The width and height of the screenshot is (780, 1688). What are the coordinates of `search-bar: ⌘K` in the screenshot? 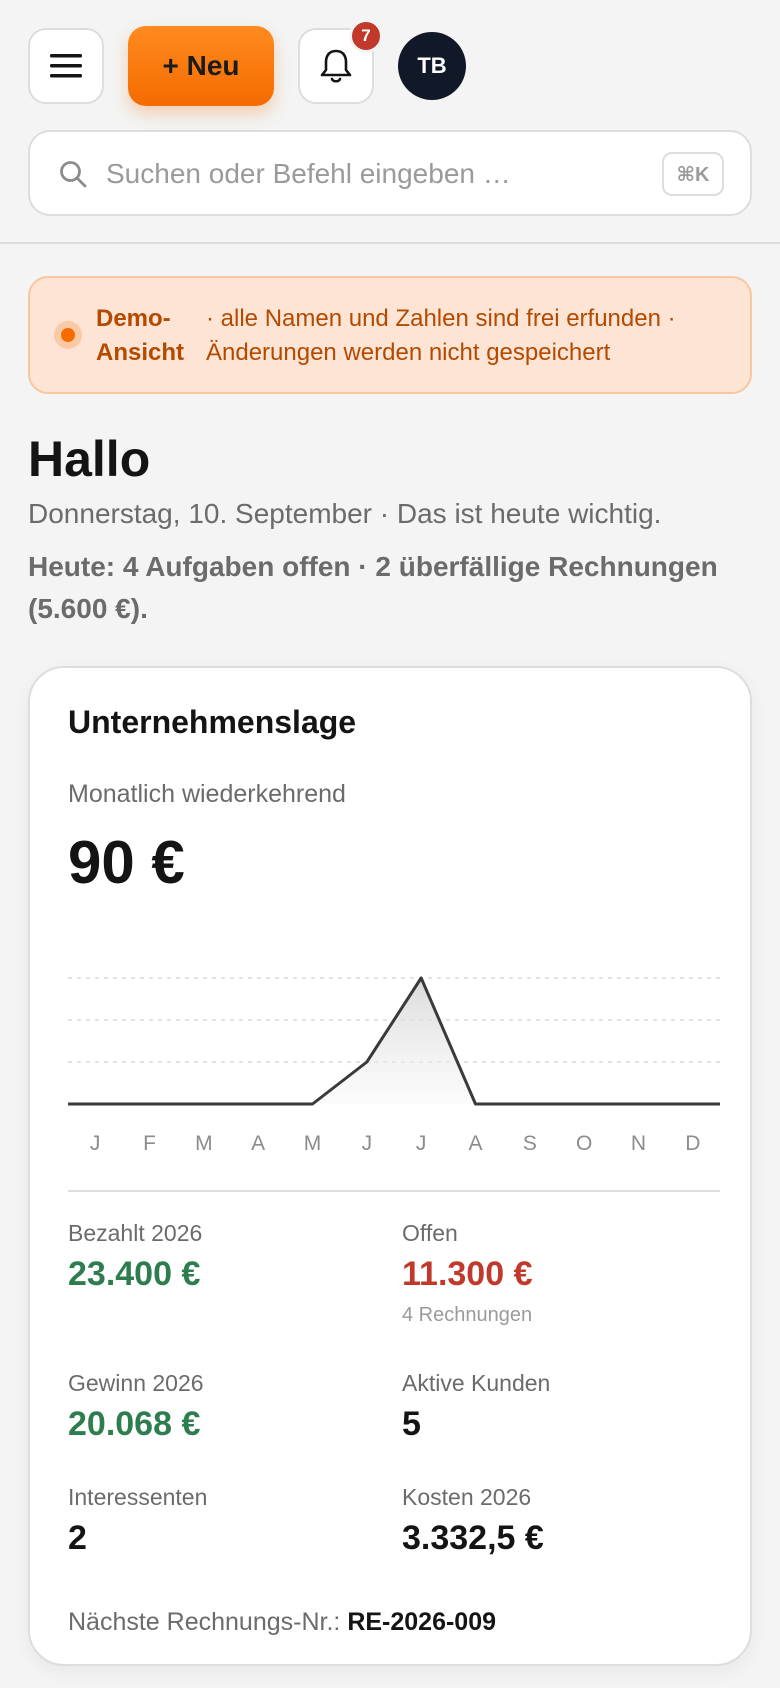 It's located at (390, 173).